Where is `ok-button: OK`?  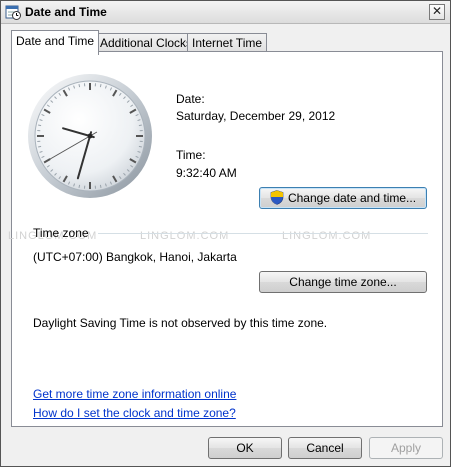 ok-button: OK is located at coordinates (245, 448).